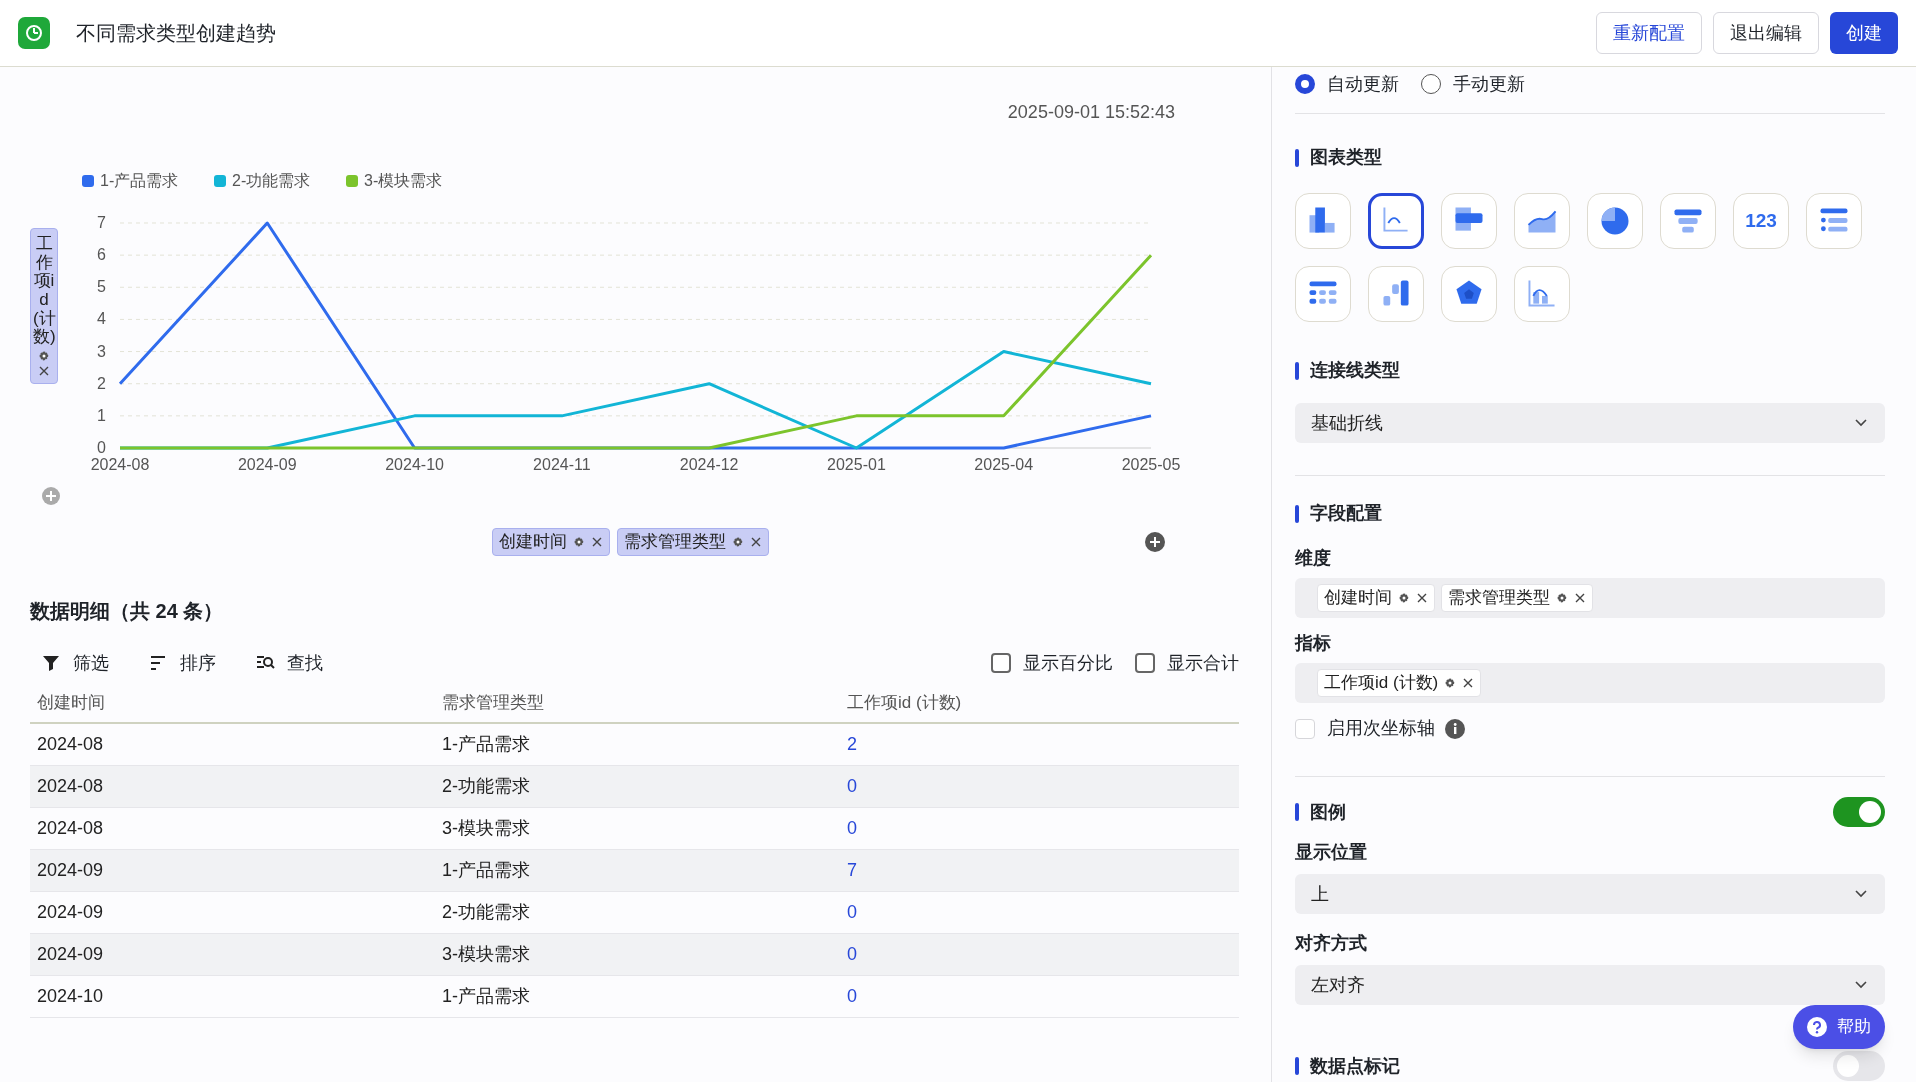 This screenshot has height=1082, width=1916. Describe the element at coordinates (101, 255) in the screenshot. I see `y-tick-label: 6` at that location.